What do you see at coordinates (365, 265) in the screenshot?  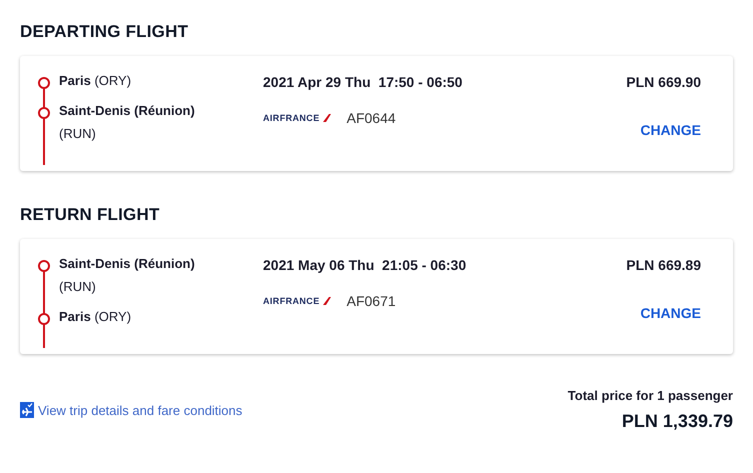 I see `flight-date-time: 2021 May 06 Thu 21:05 - 06:30` at bounding box center [365, 265].